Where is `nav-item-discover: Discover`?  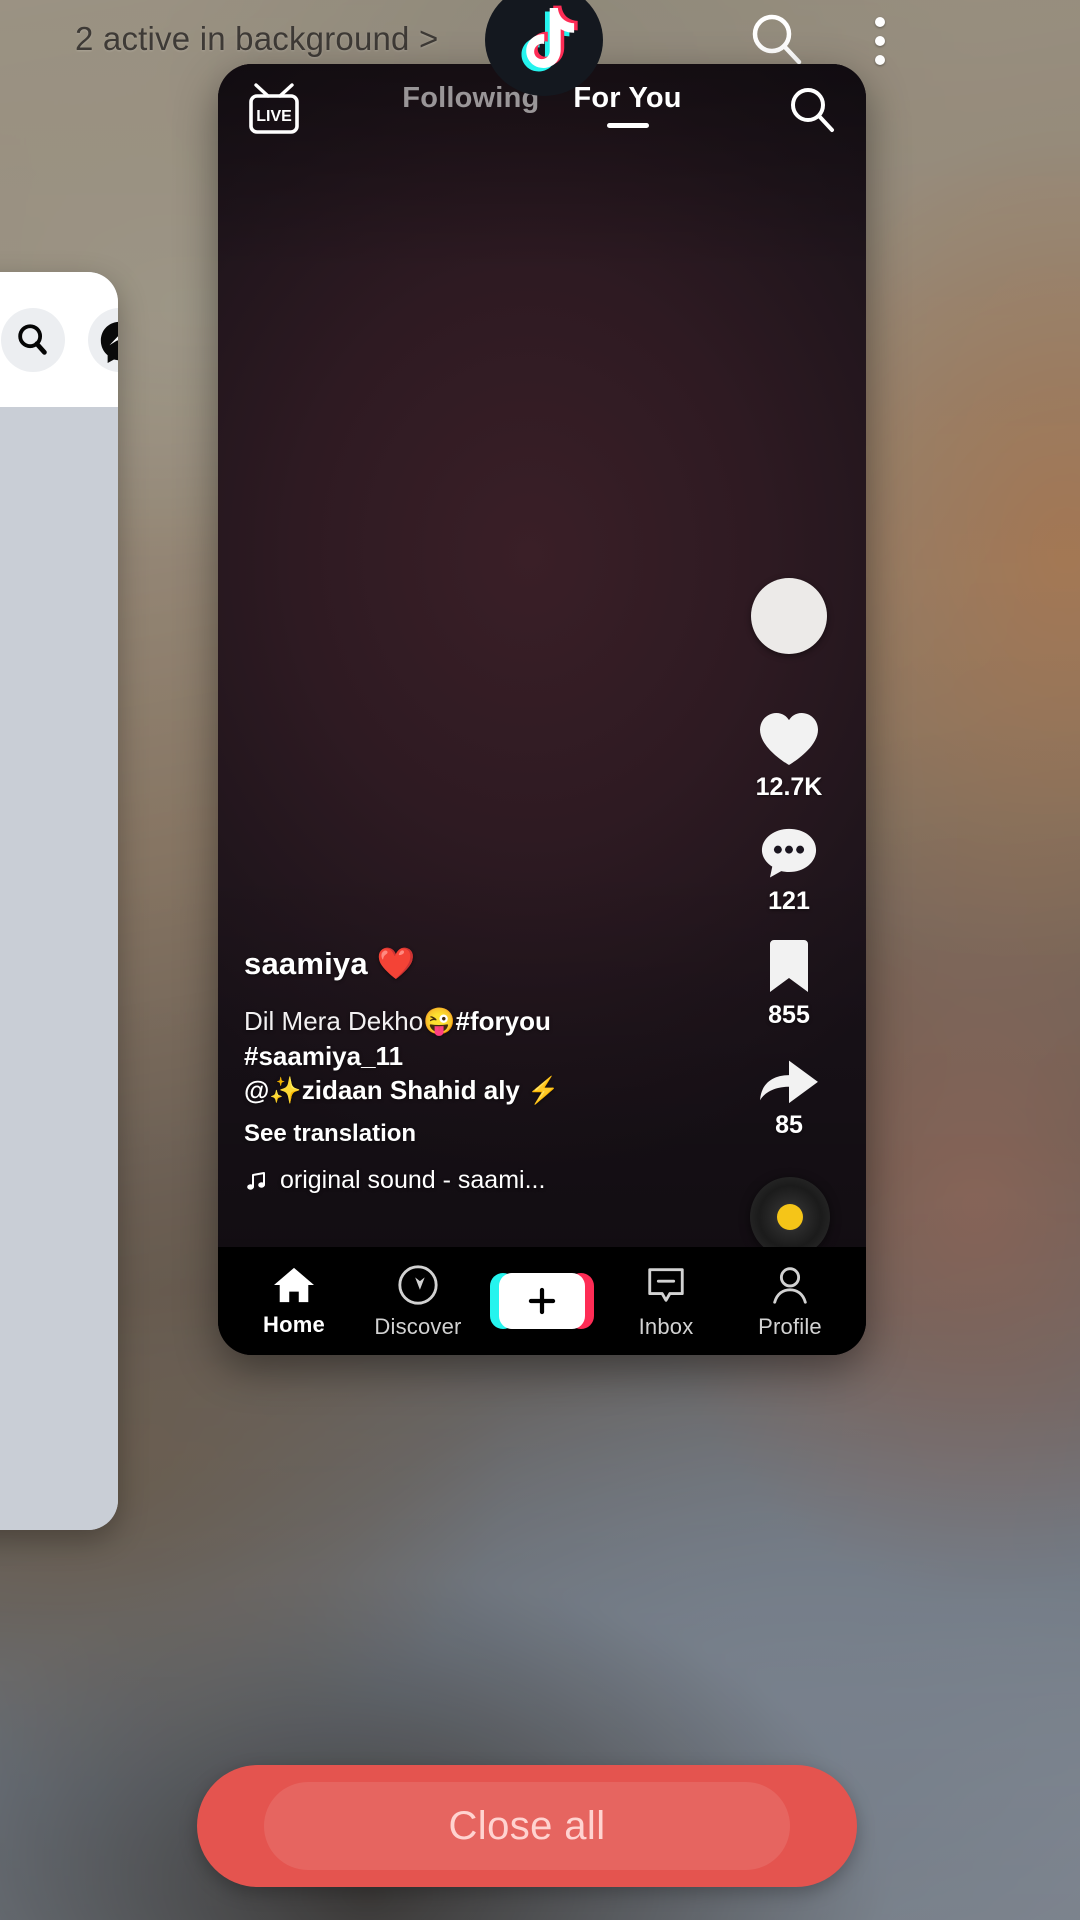
nav-item-discover: Discover is located at coordinates (418, 1301).